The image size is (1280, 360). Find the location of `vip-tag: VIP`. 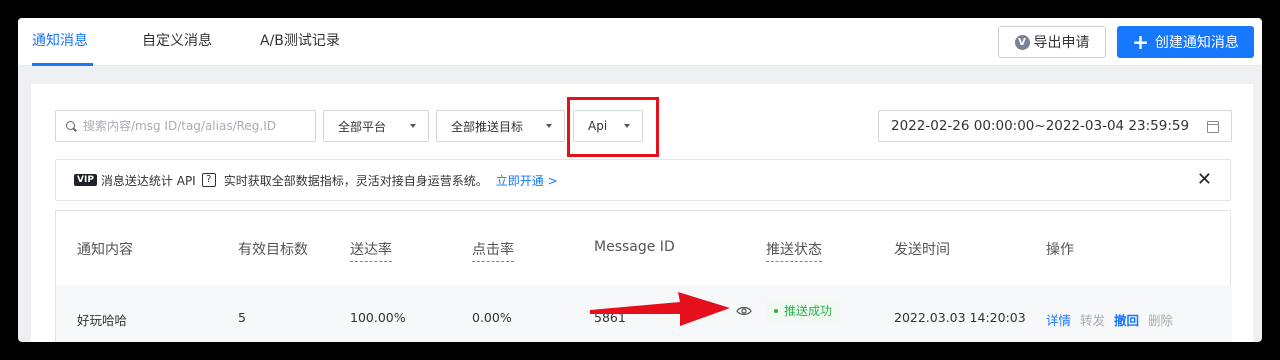

vip-tag: VIP is located at coordinates (85, 180).